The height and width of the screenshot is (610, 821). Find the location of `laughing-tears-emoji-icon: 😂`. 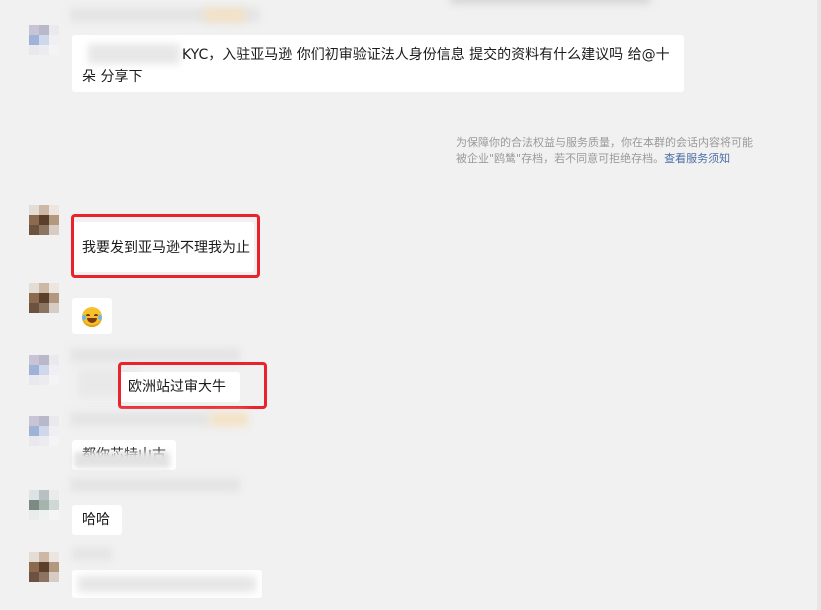

laughing-tears-emoji-icon: 😂 is located at coordinates (92, 317).